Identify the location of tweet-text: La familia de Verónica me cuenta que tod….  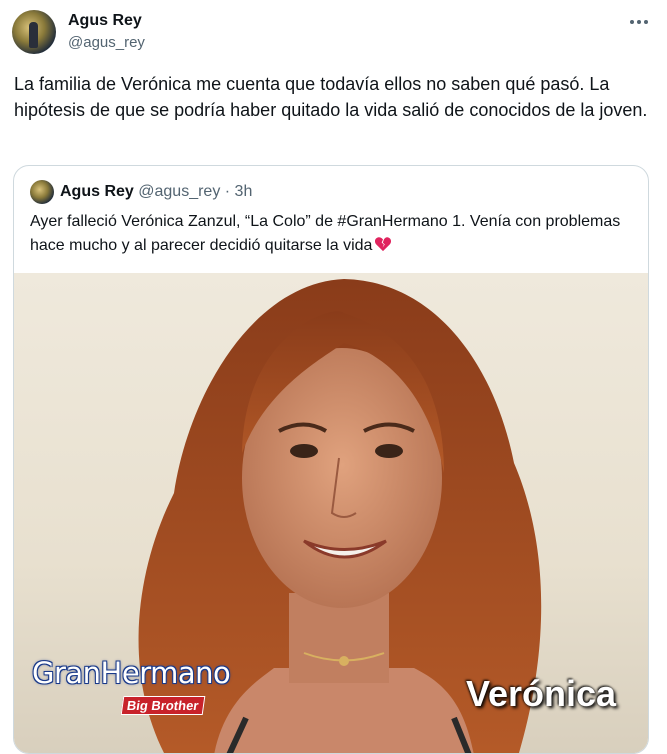
(331, 97).